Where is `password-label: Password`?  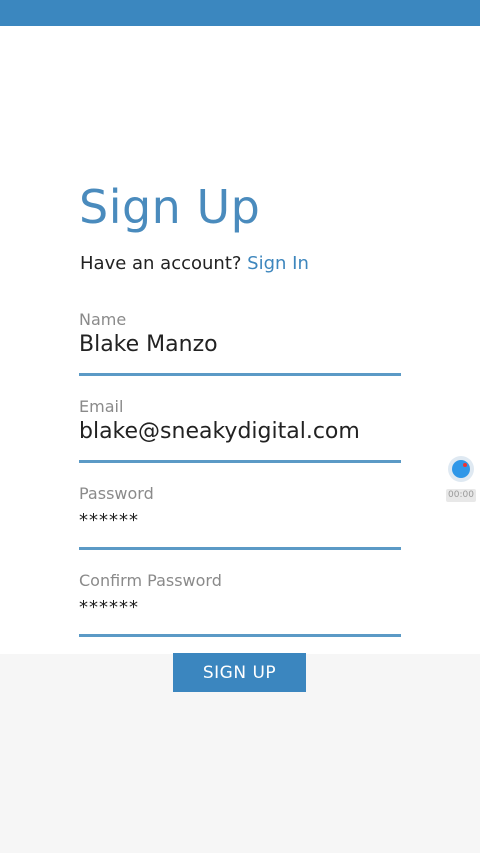 password-label: Password is located at coordinates (116, 493).